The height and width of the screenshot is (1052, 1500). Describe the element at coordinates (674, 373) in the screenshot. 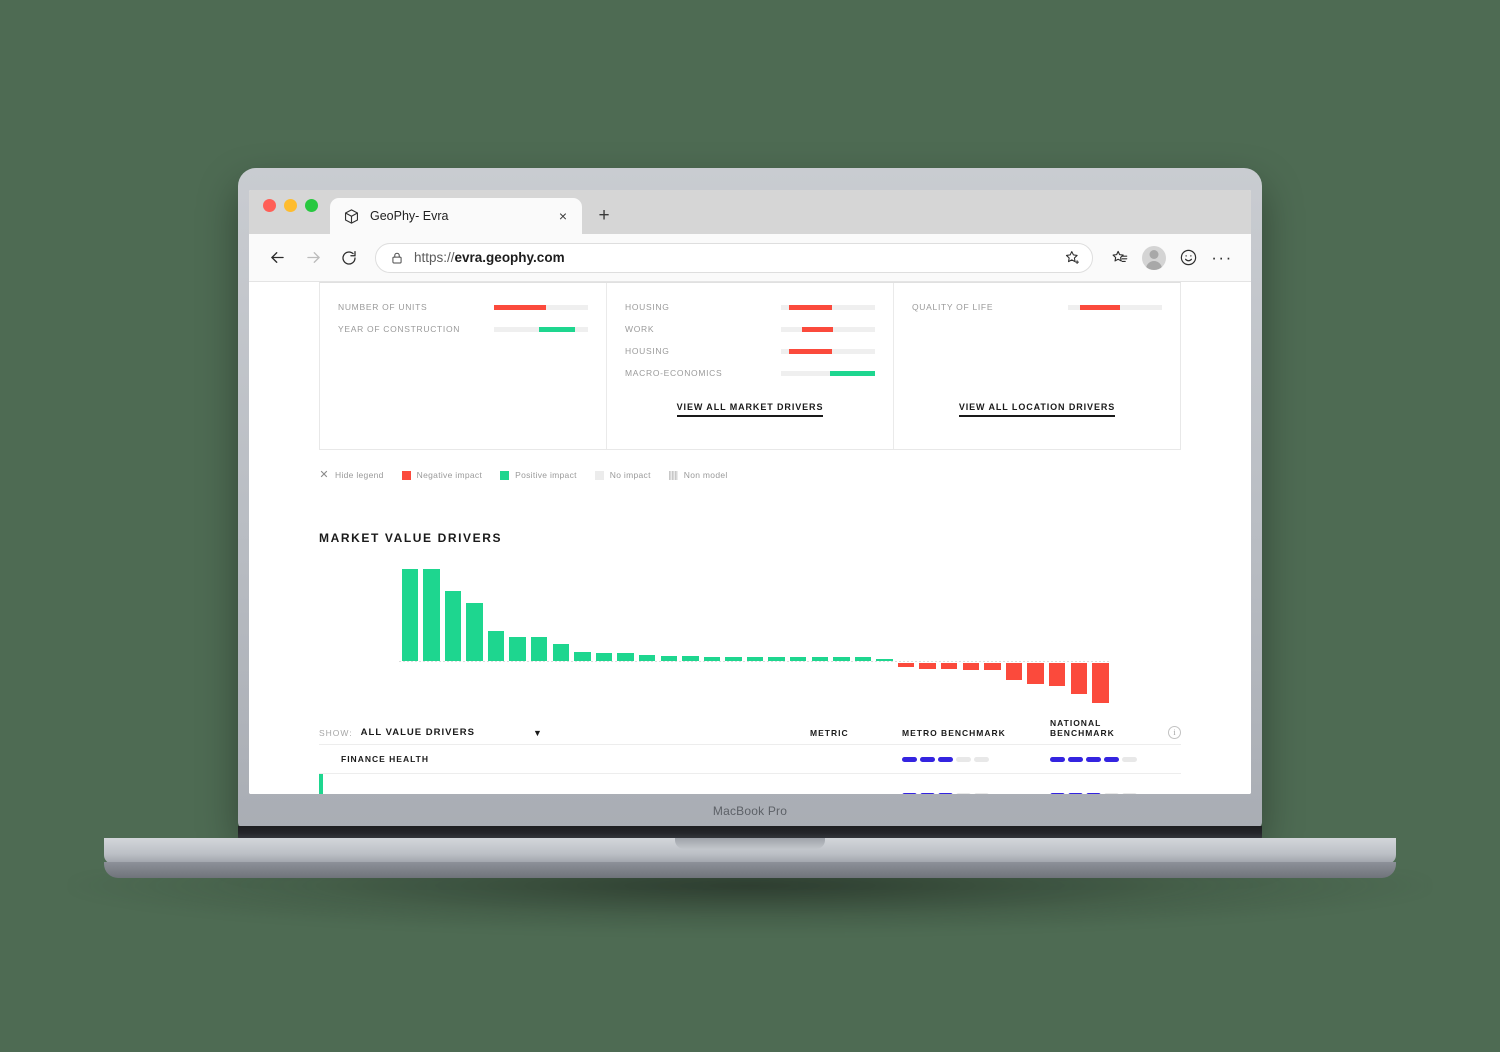

I see `driver-label: MACRO-ECONOMICS` at that location.